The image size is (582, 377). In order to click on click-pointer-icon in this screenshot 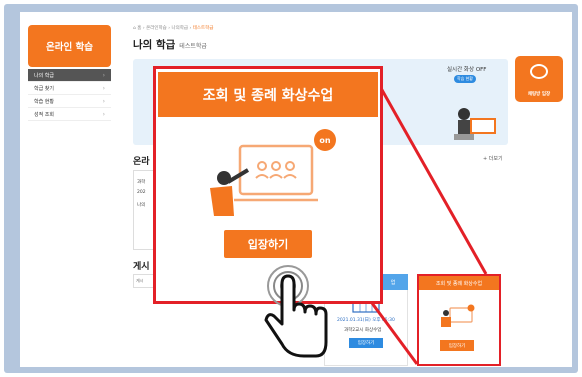, I will do `click(296, 311)`.